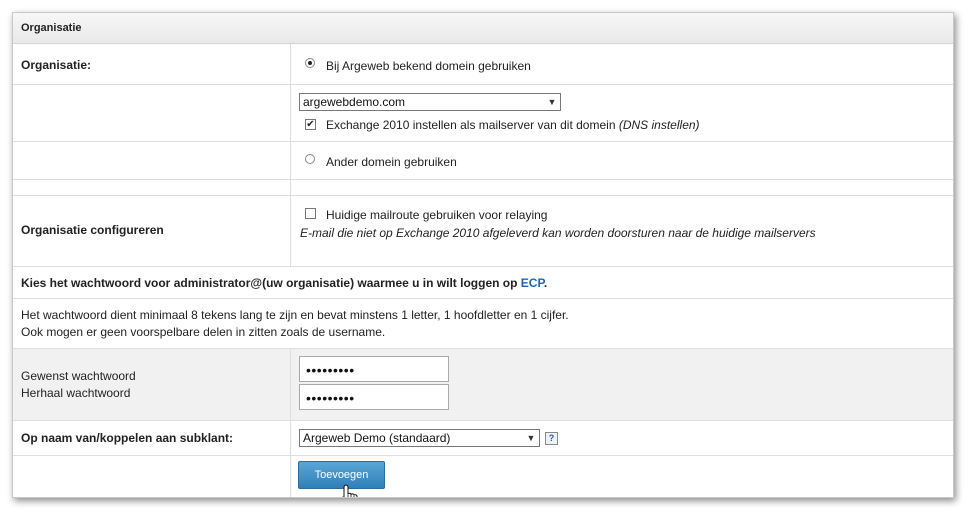 The height and width of the screenshot is (517, 973). What do you see at coordinates (349, 490) in the screenshot?
I see `hand-cursor-icon` at bounding box center [349, 490].